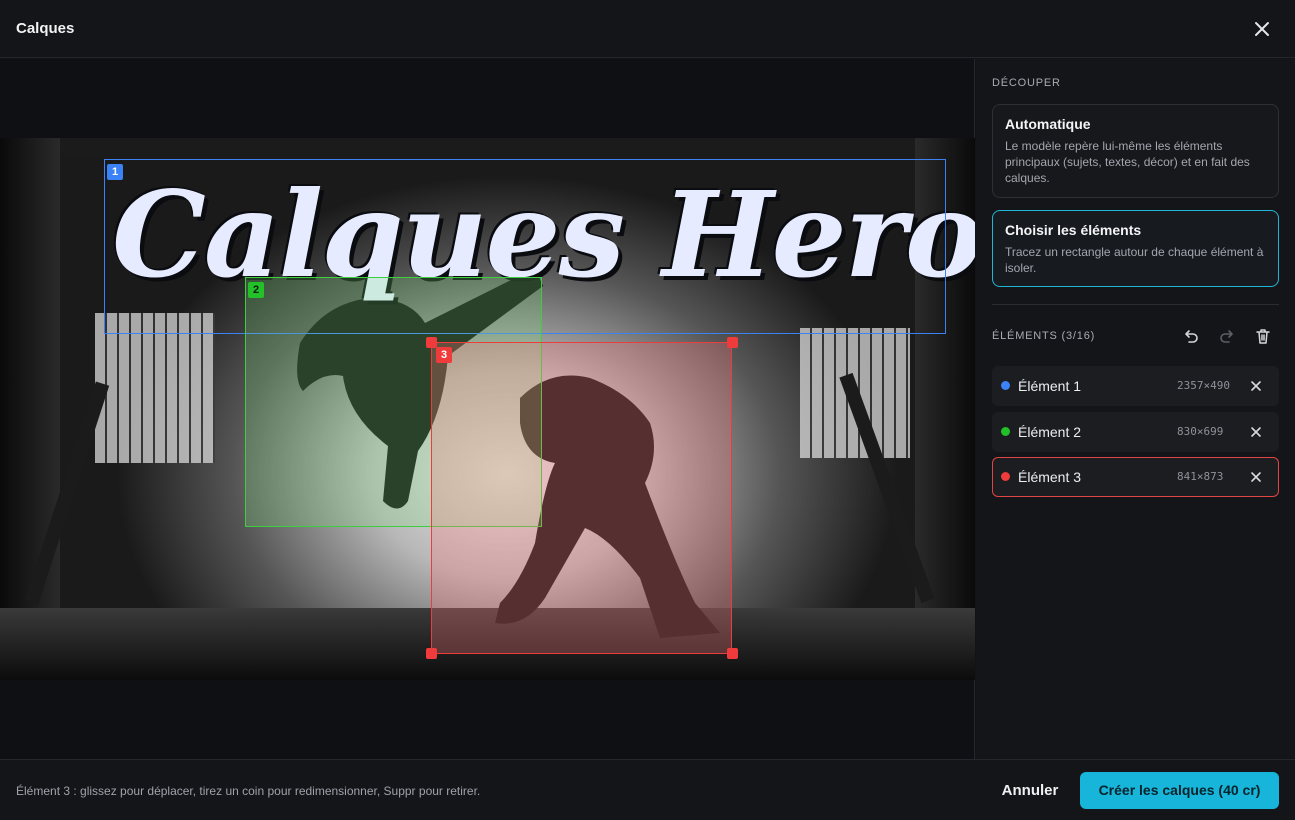 The height and width of the screenshot is (820, 1295). What do you see at coordinates (1203, 385) in the screenshot?
I see `element-dimensions: 2357×490` at bounding box center [1203, 385].